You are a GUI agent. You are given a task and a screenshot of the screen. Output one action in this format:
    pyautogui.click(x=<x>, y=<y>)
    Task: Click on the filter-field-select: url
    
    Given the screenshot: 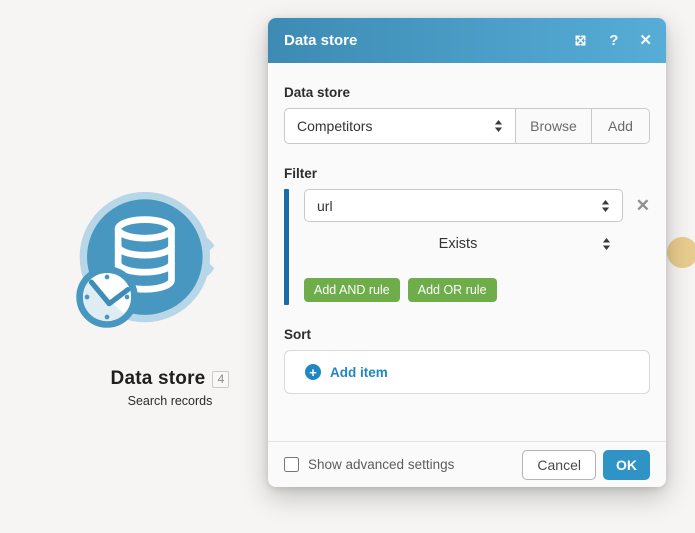 What is the action you would take?
    pyautogui.click(x=463, y=205)
    